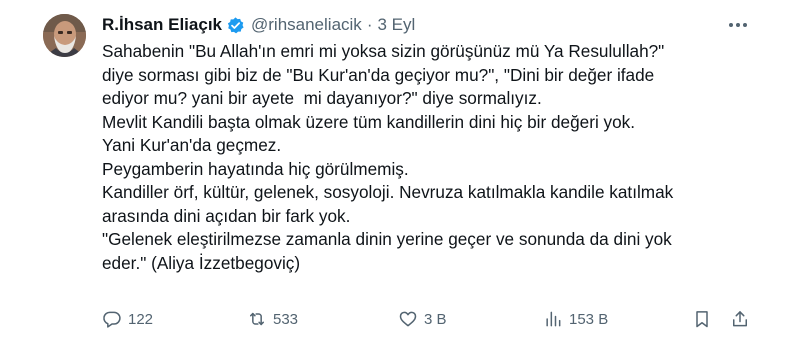 The width and height of the screenshot is (803, 343). Describe the element at coordinates (408, 319) in the screenshot. I see `heart-icon` at that location.